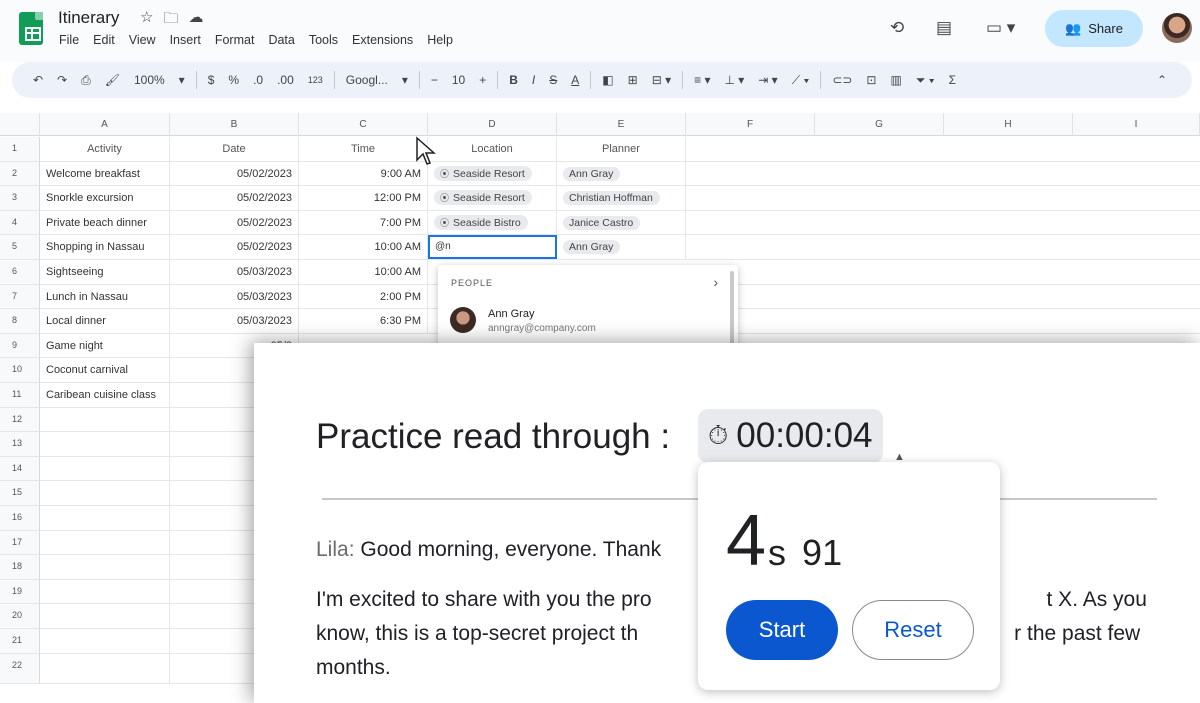  What do you see at coordinates (69, 40) in the screenshot?
I see `menu-file: File` at bounding box center [69, 40].